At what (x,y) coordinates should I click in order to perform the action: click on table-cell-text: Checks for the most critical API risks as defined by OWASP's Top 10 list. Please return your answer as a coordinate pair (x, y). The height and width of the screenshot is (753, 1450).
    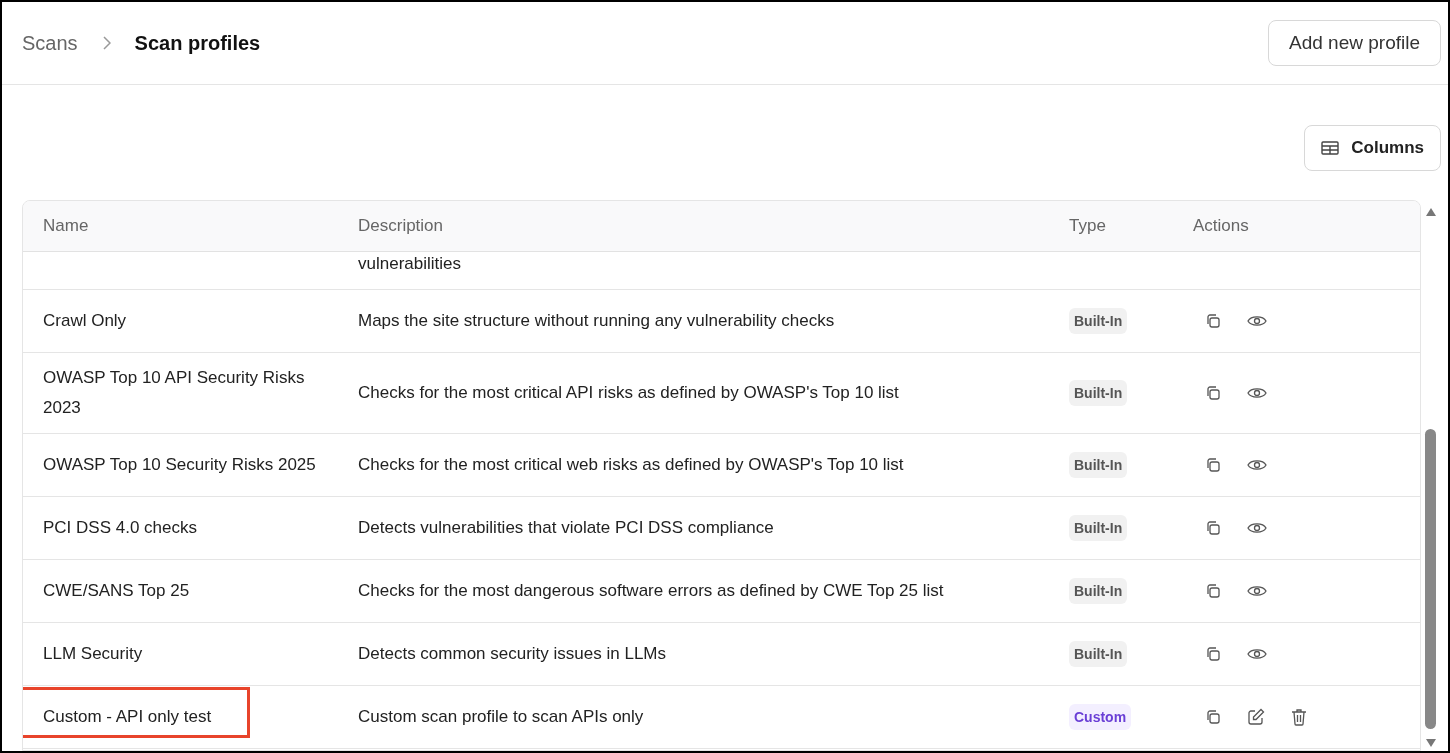
    Looking at the image, I should click on (629, 393).